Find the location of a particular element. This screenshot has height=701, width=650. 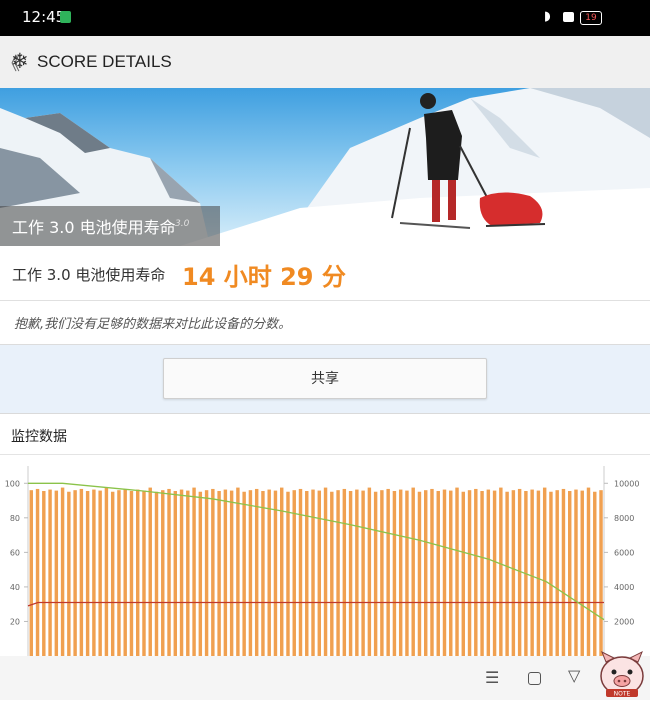

hero-test-name: 工作 3.0 电池使用寿命 is located at coordinates (94, 227).